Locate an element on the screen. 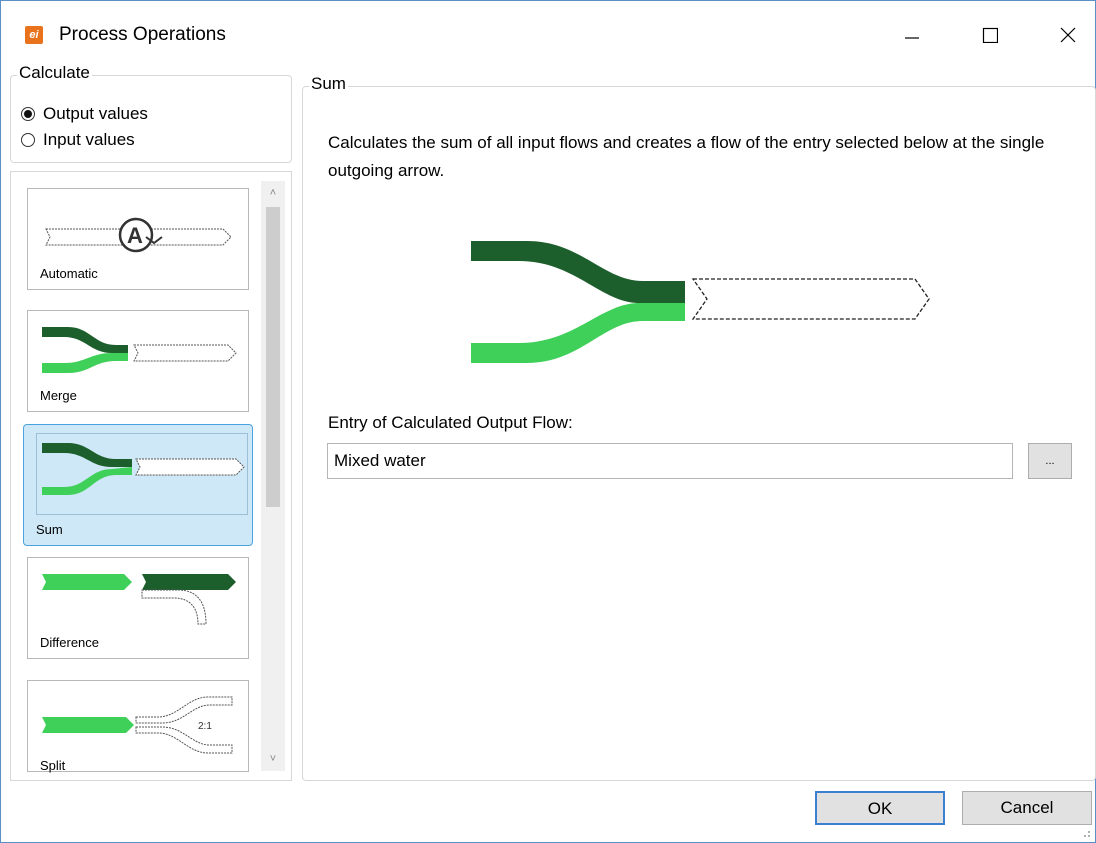 This screenshot has width=1096, height=843. radio-unchecked-icon is located at coordinates (28, 140).